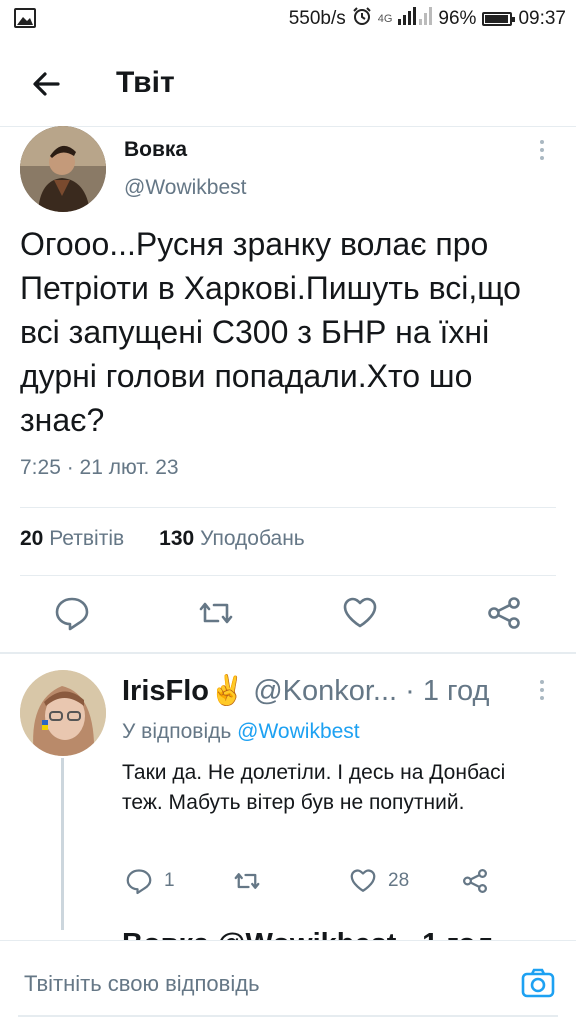 This screenshot has width=576, height=1025. What do you see at coordinates (385, 19) in the screenshot?
I see `network-type: 4G` at bounding box center [385, 19].